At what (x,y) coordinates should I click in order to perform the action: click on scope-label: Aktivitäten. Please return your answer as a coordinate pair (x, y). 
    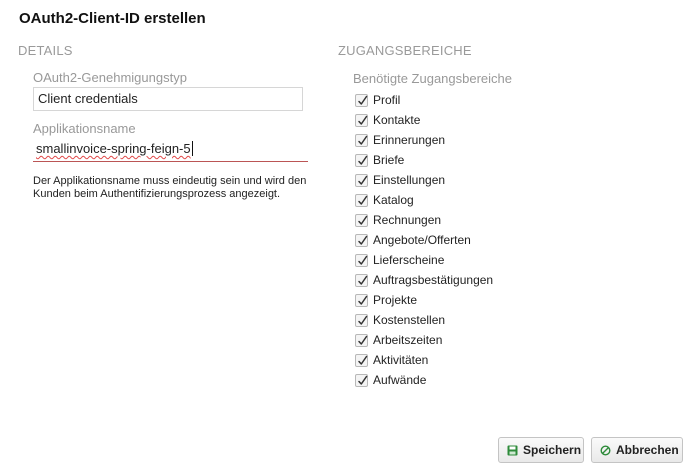
    Looking at the image, I should click on (401, 360).